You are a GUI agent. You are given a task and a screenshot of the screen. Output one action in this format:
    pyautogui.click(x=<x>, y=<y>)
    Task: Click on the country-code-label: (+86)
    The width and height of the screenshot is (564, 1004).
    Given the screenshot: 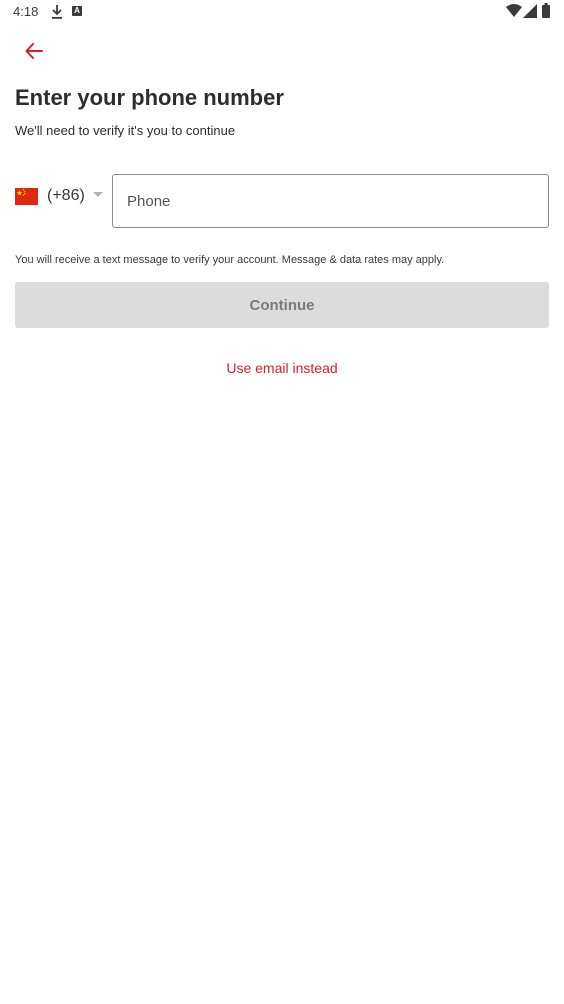 What is the action you would take?
    pyautogui.click(x=66, y=195)
    